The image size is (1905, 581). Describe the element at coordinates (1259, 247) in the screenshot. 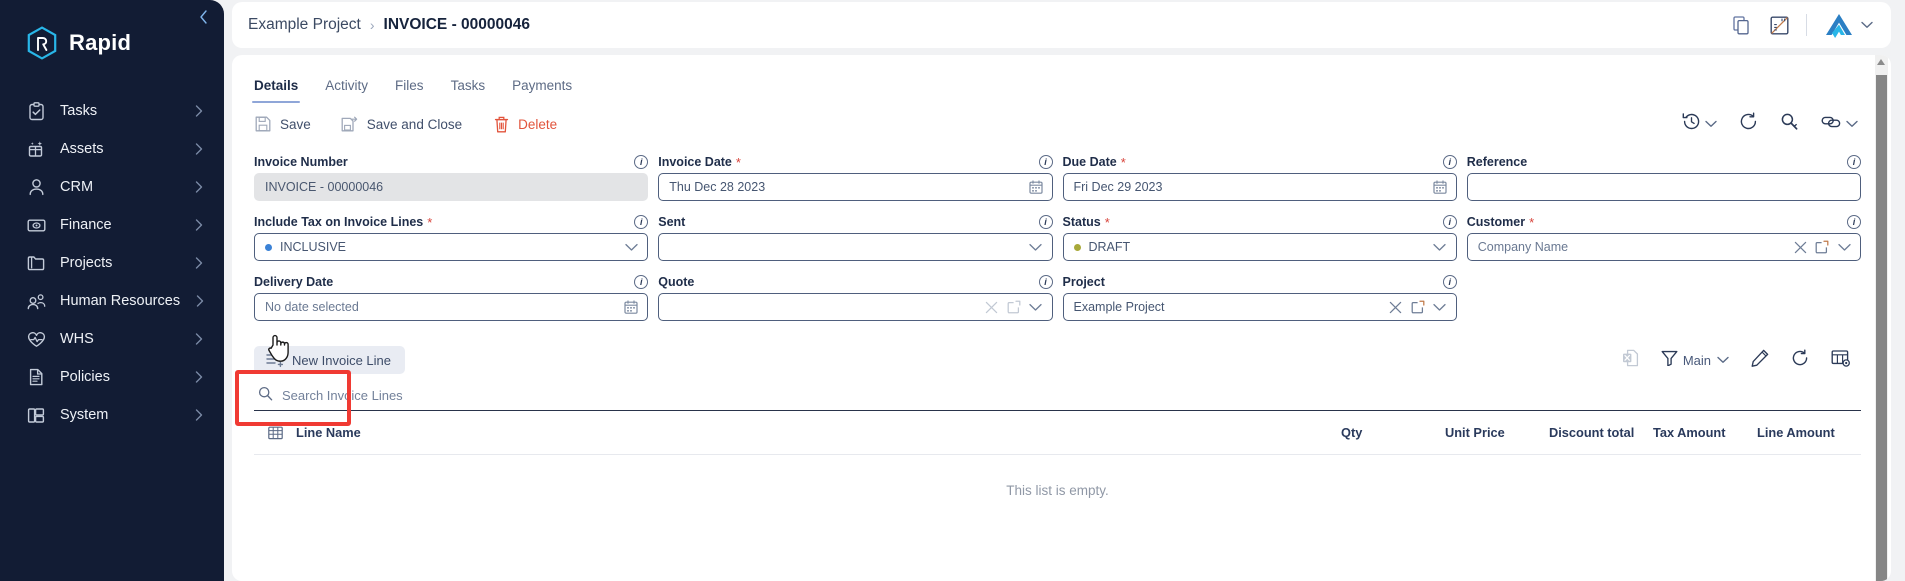

I see `status-select: DRAFT` at that location.